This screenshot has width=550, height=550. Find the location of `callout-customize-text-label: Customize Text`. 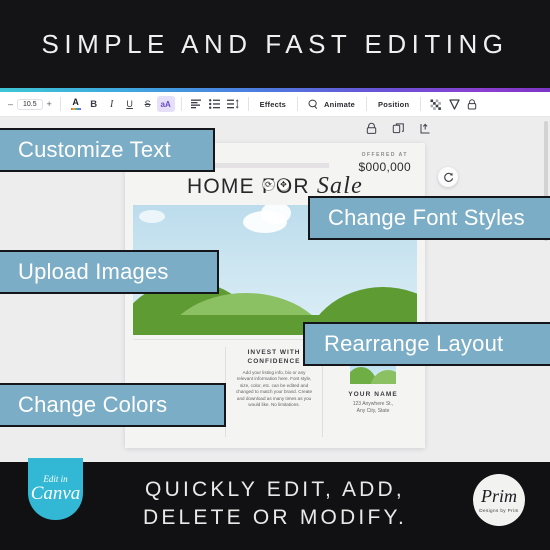

callout-customize-text-label: Customize Text is located at coordinates (94, 149).